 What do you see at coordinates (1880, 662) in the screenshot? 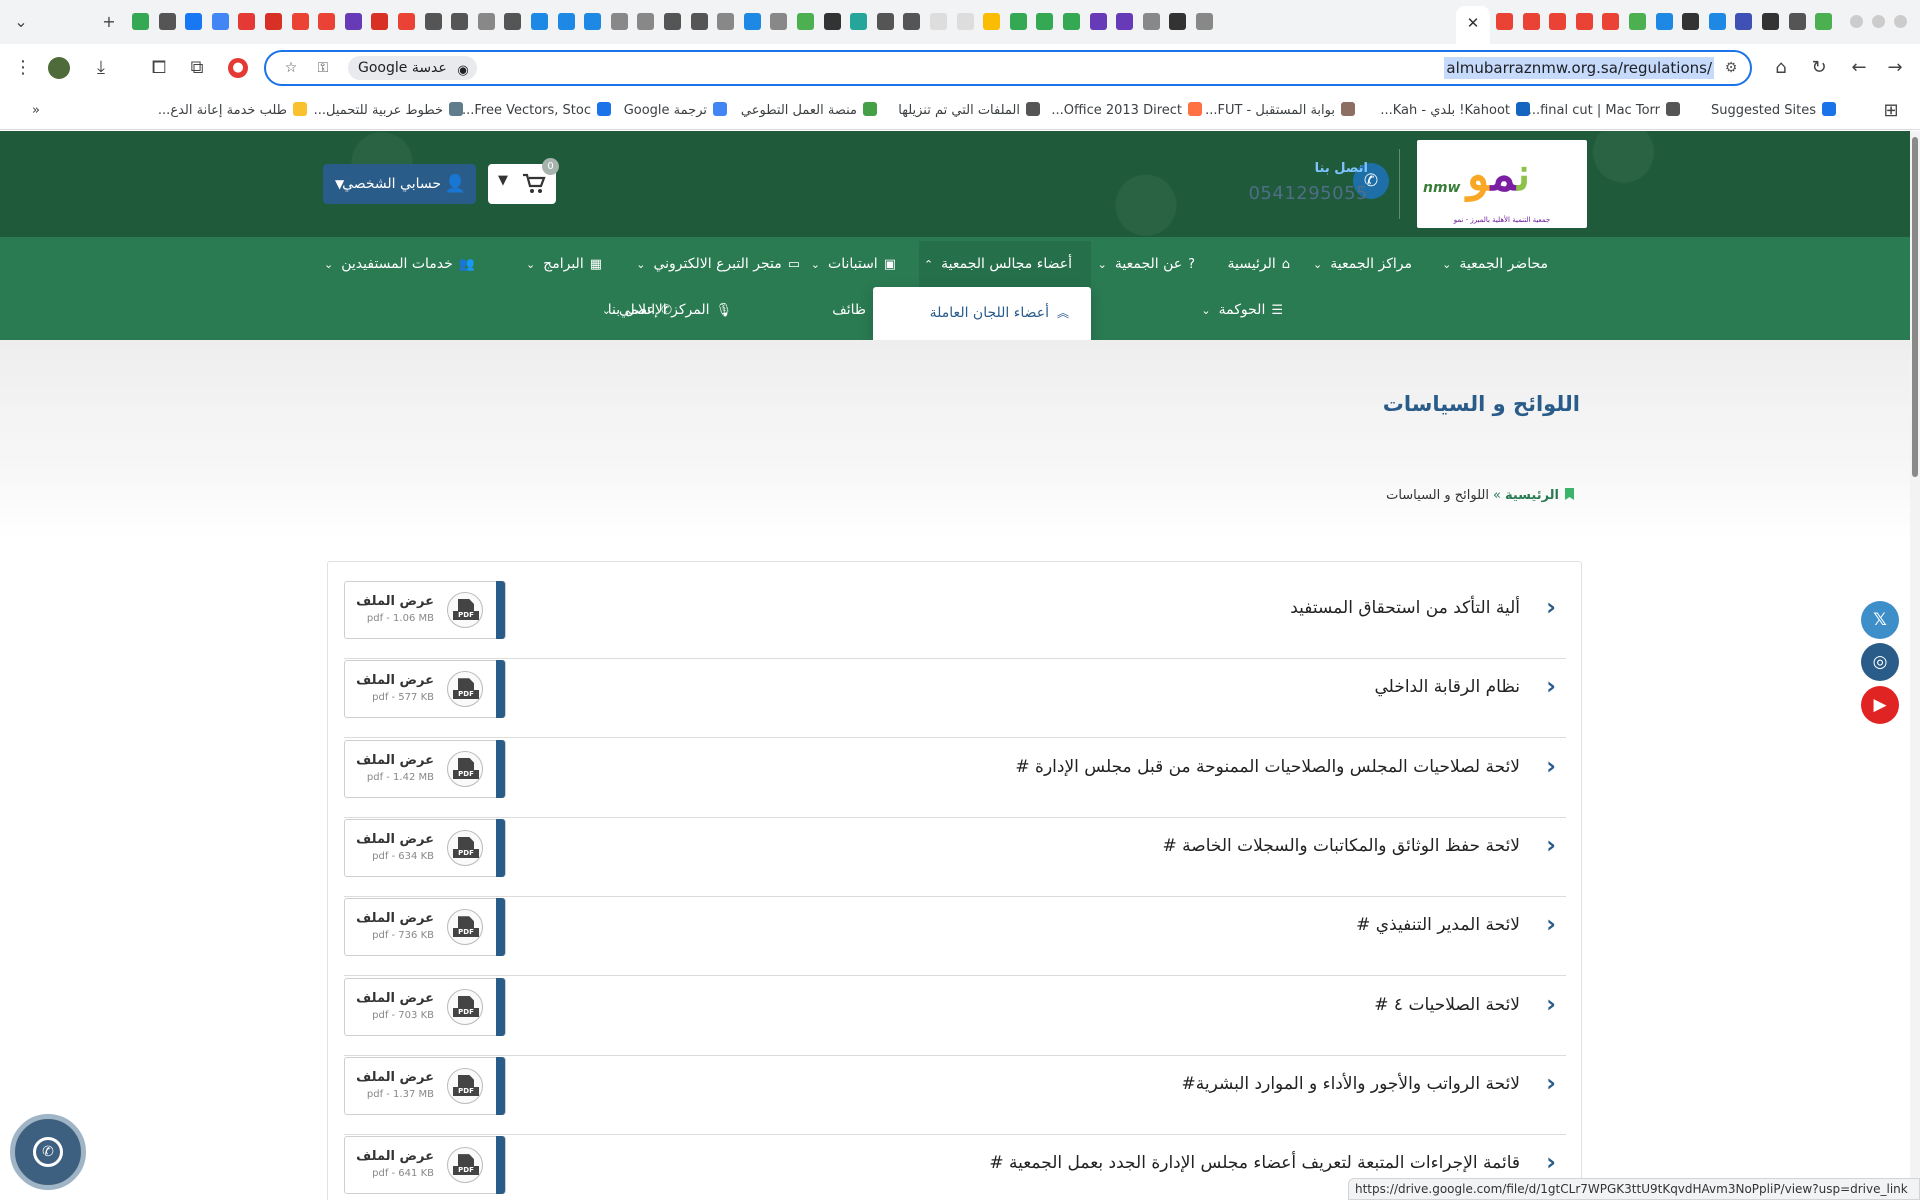
I see `instagram-icon: ◎` at bounding box center [1880, 662].